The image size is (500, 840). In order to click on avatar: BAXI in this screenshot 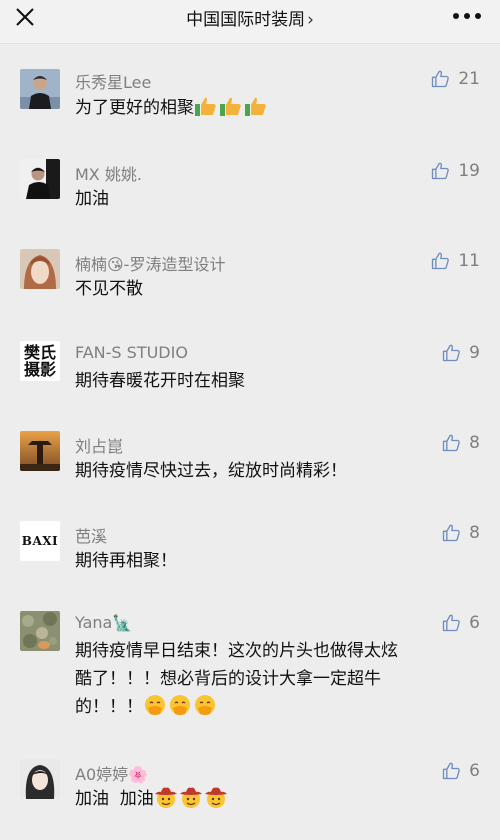, I will do `click(40, 541)`.